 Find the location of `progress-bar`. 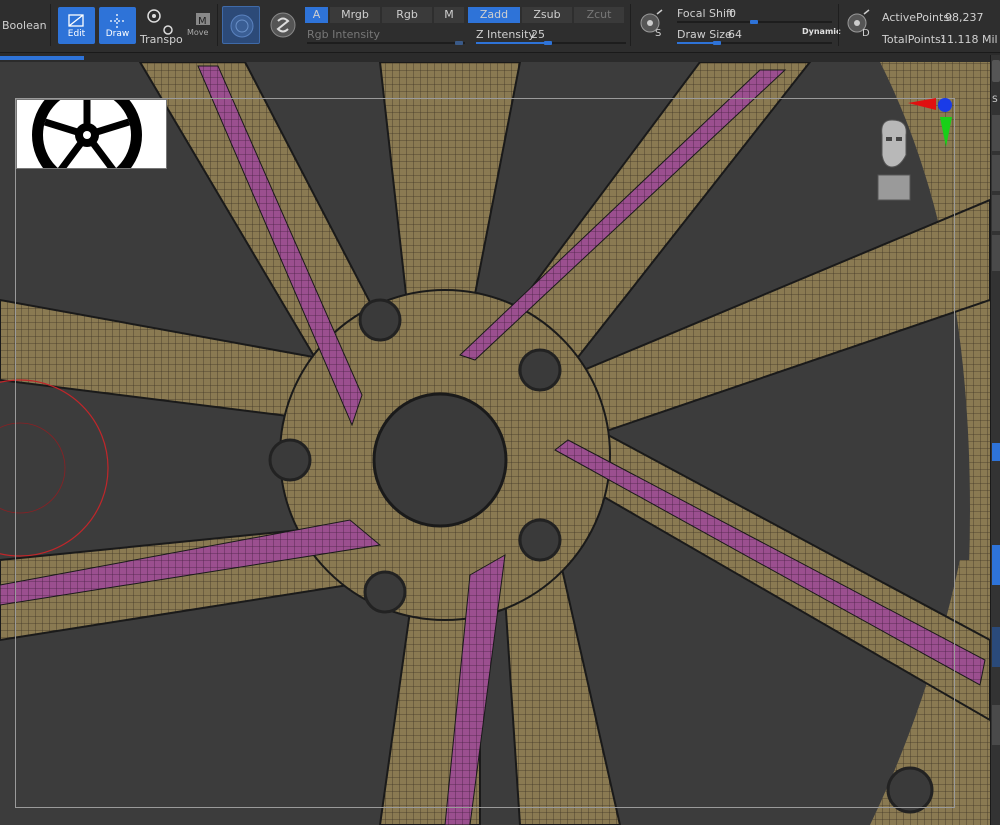

progress-bar is located at coordinates (42, 58).